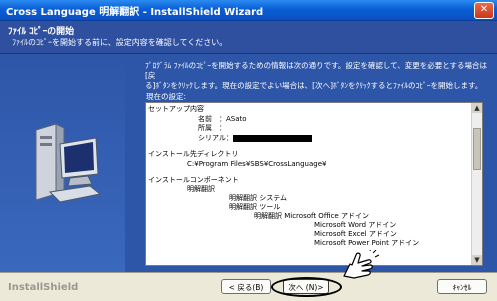  What do you see at coordinates (41, 32) in the screenshot?
I see `step-title: ﾌｧｲﾙ ｺﾋﾟｰの開始` at bounding box center [41, 32].